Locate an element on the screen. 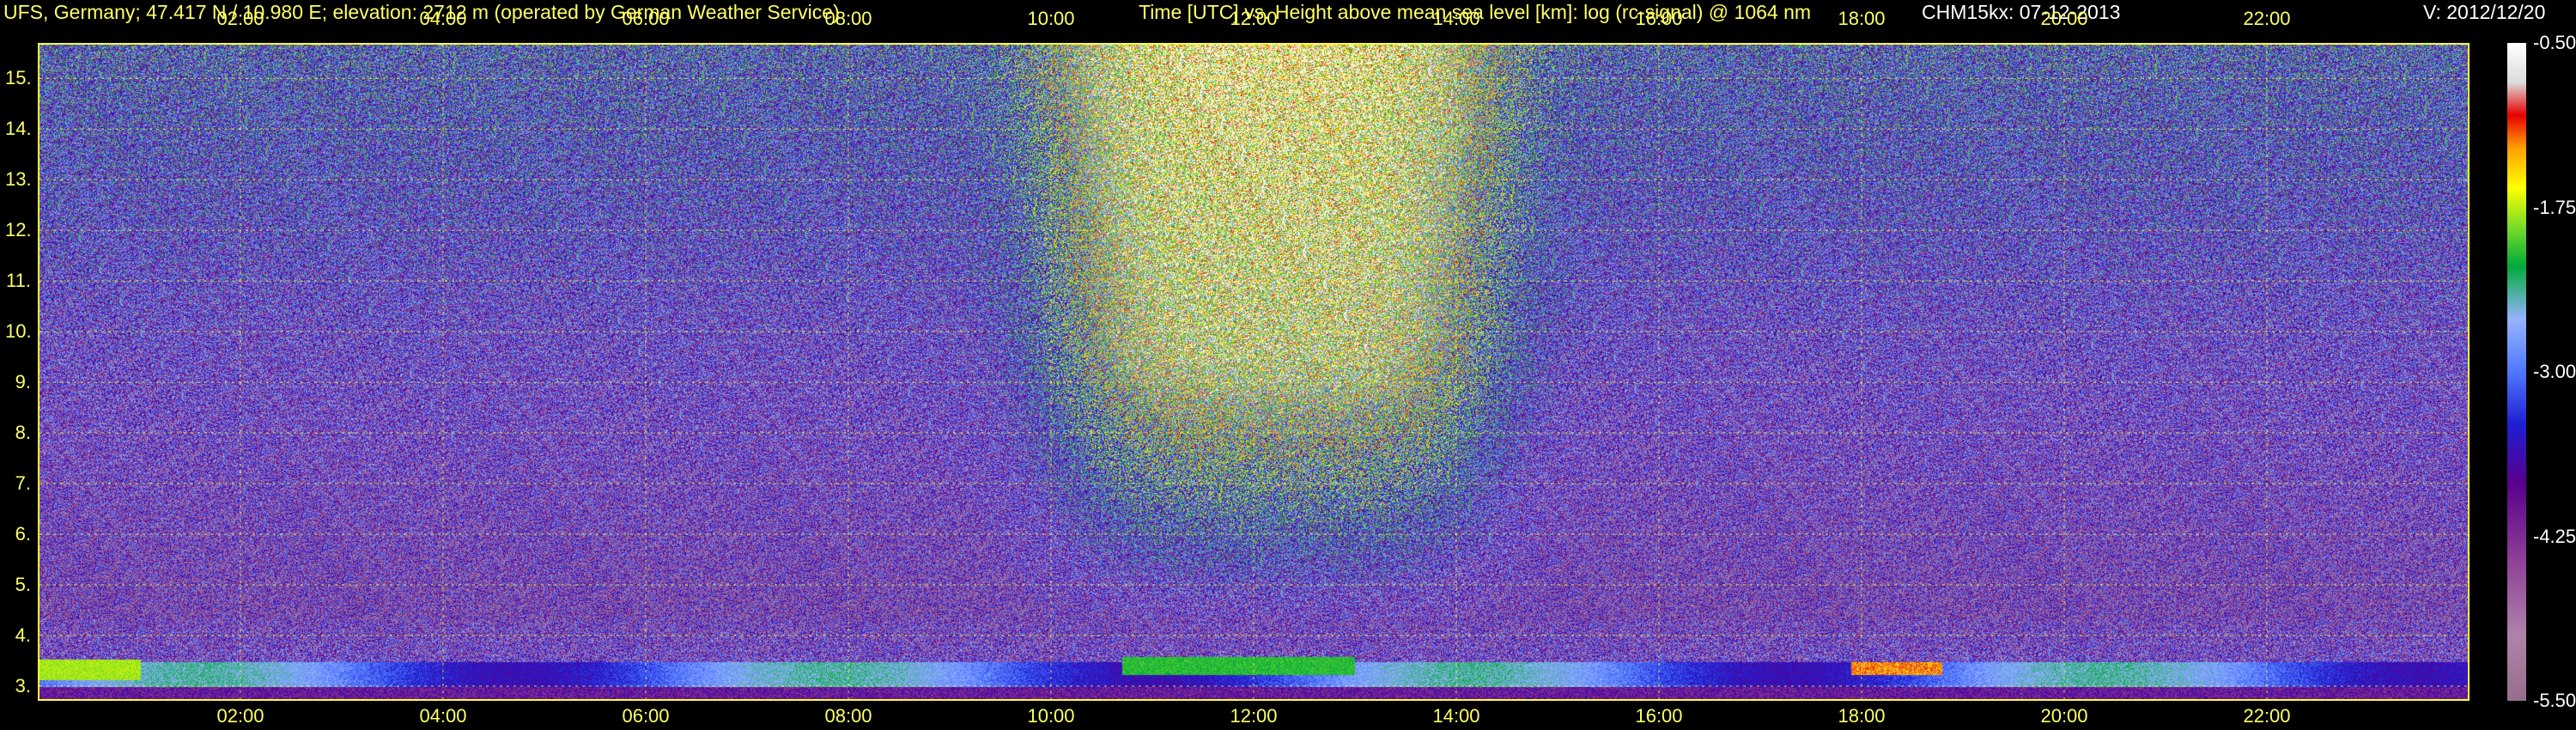 This screenshot has height=730, width=2576. x-tick-bottom-10: 22:00 is located at coordinates (2267, 716).